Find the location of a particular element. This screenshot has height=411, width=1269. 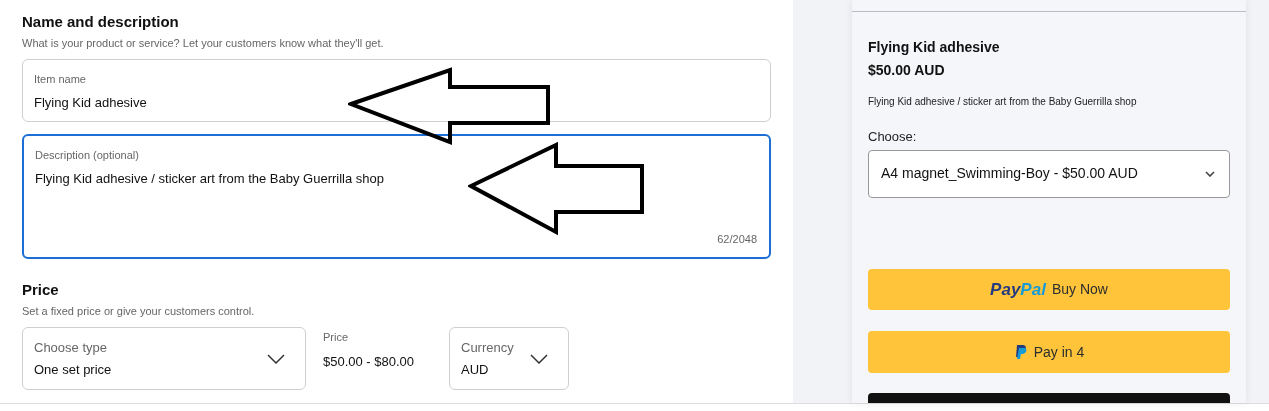

select-label: Currency is located at coordinates (487, 347).